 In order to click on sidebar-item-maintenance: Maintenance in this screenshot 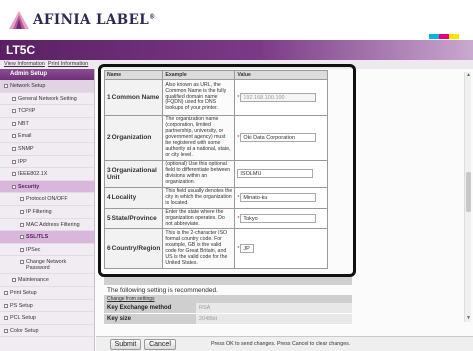, I will do `click(47, 280)`.